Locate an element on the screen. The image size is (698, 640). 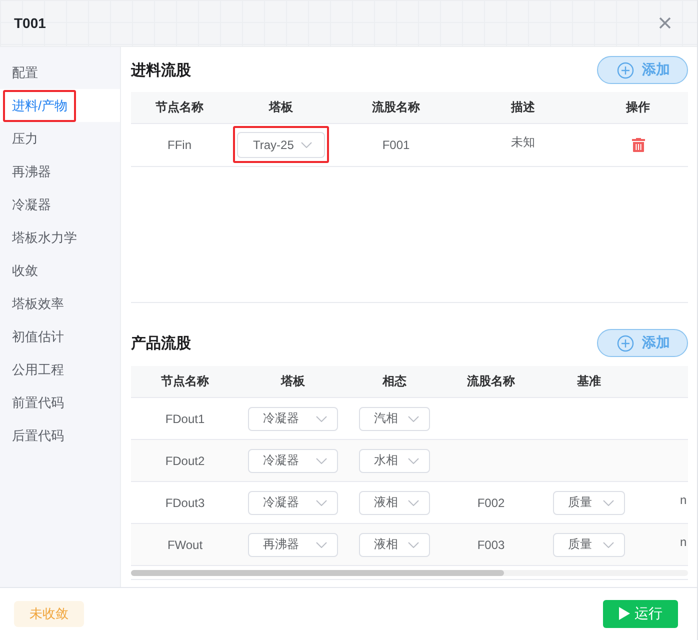
section-title: 产品流股 is located at coordinates (161, 343).